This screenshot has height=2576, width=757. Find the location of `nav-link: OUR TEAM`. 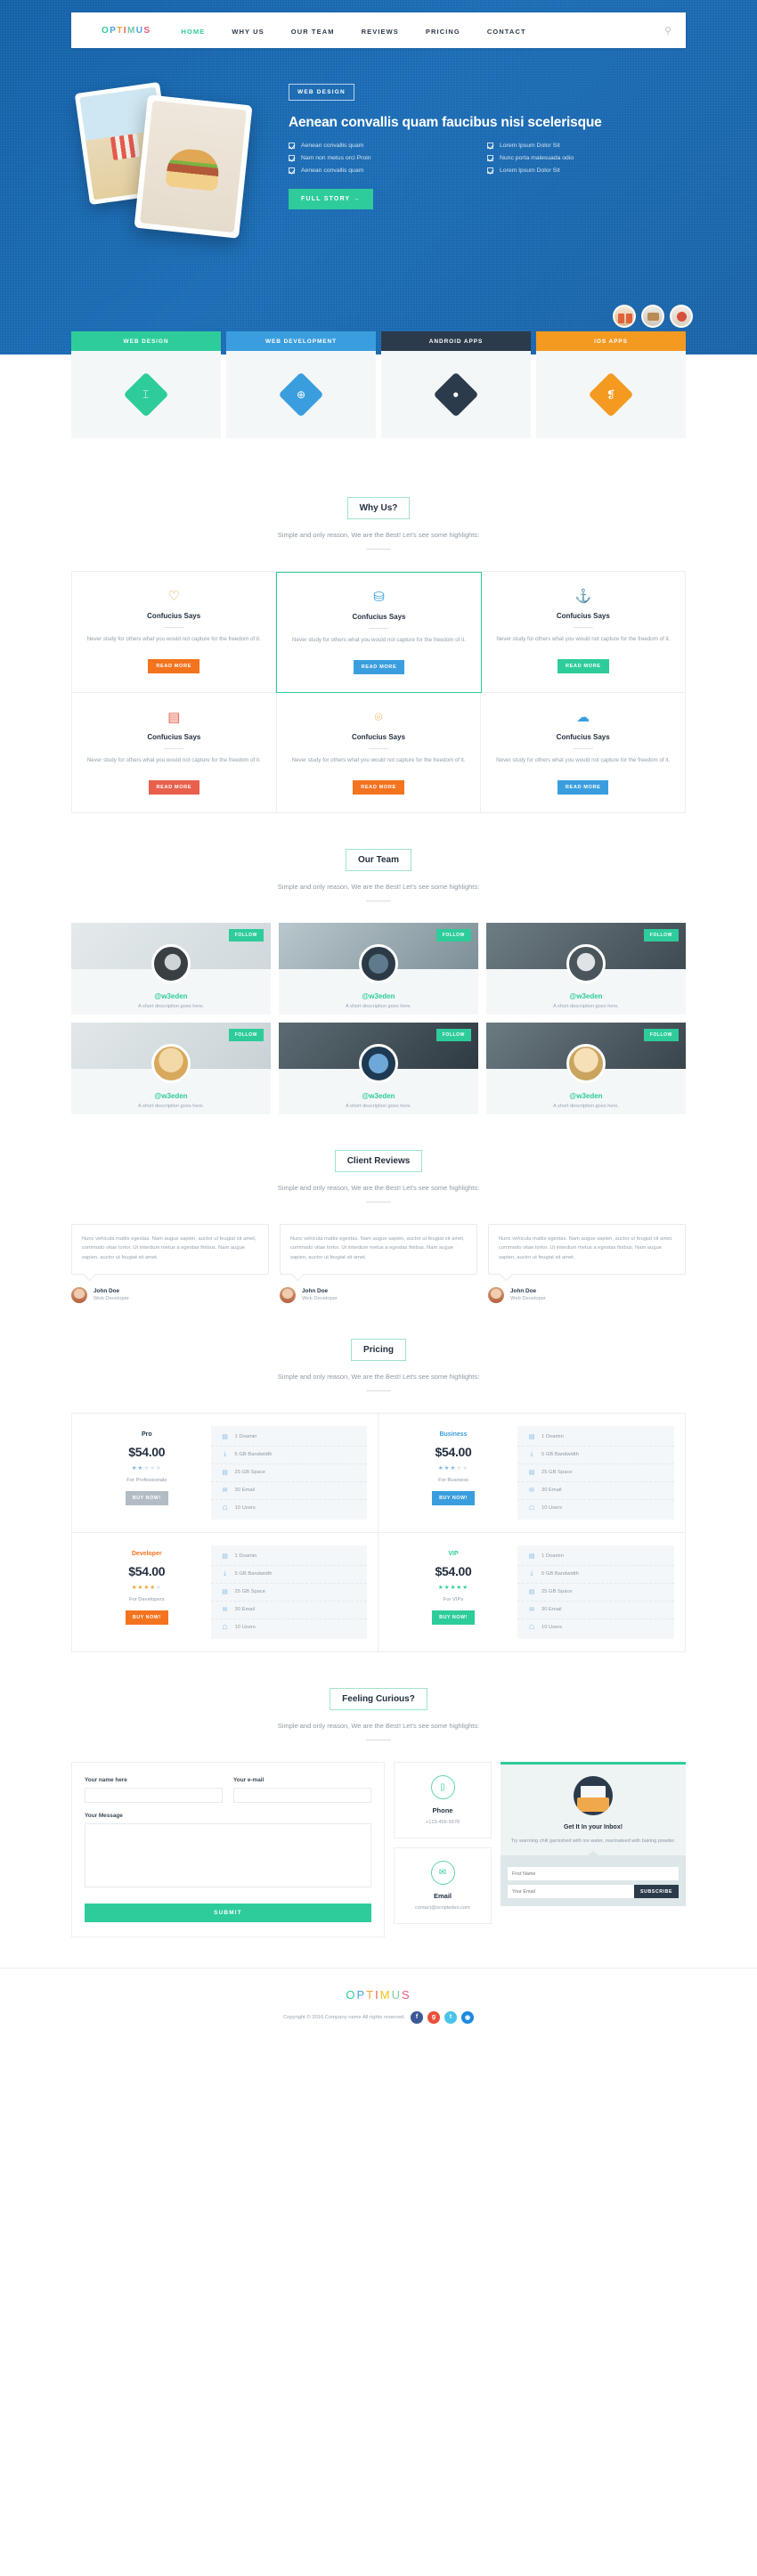

nav-link: OUR TEAM is located at coordinates (313, 32).